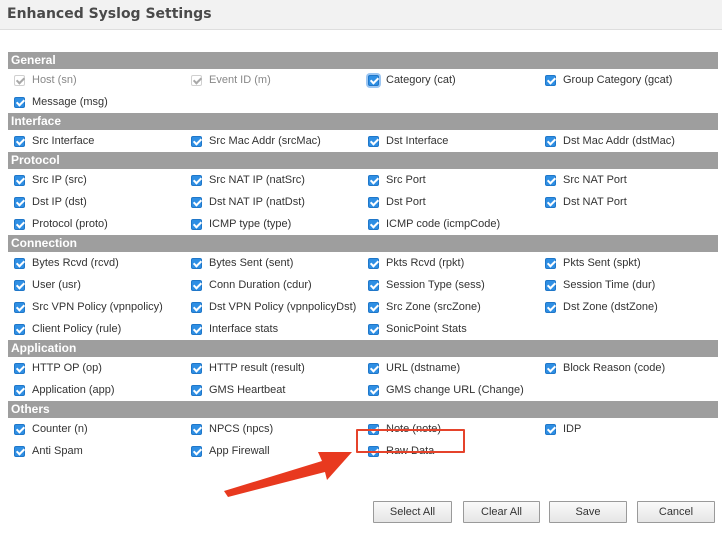 This screenshot has height=535, width=722. I want to click on cancel-button: Cancel, so click(676, 512).